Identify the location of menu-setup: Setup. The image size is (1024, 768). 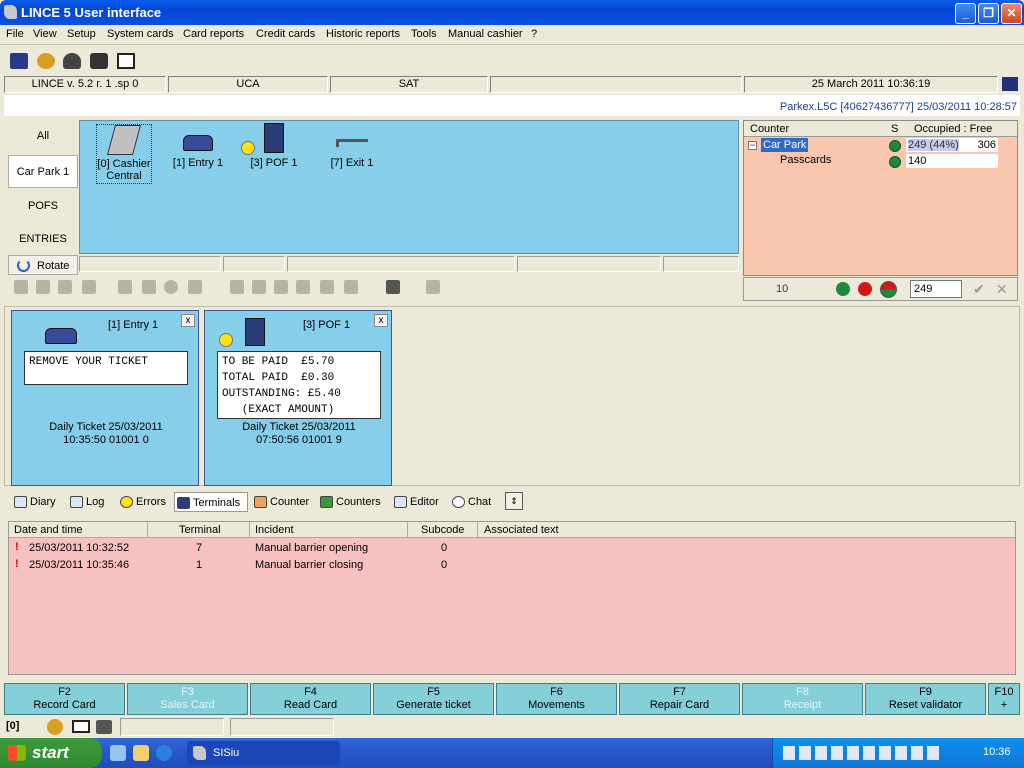
(81, 34).